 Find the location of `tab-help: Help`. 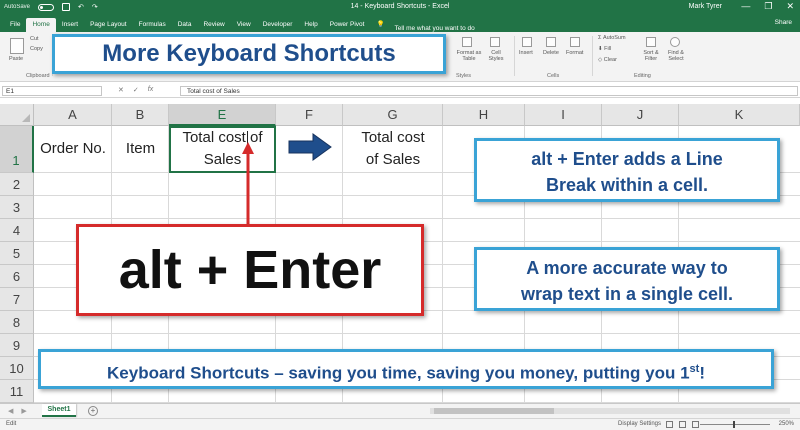

tab-help: Help is located at coordinates (310, 25).